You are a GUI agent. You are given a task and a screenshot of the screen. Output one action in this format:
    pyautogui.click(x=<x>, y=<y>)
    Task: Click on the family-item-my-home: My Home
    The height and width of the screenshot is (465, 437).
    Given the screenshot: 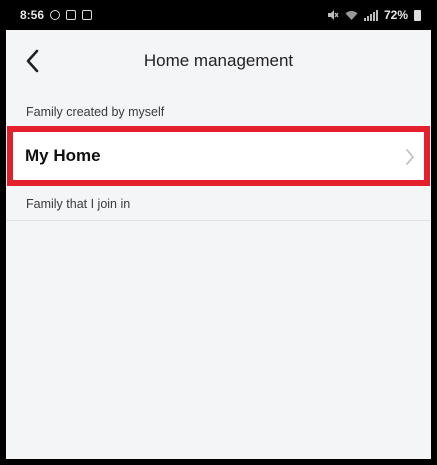 What is the action you would take?
    pyautogui.click(x=218, y=157)
    